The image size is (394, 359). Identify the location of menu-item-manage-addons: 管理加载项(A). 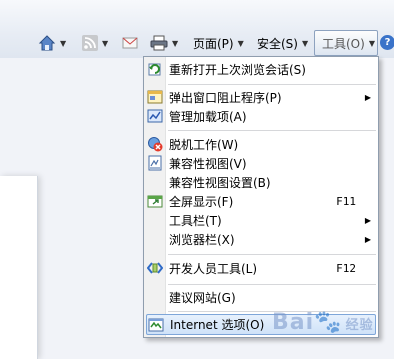
(261, 116).